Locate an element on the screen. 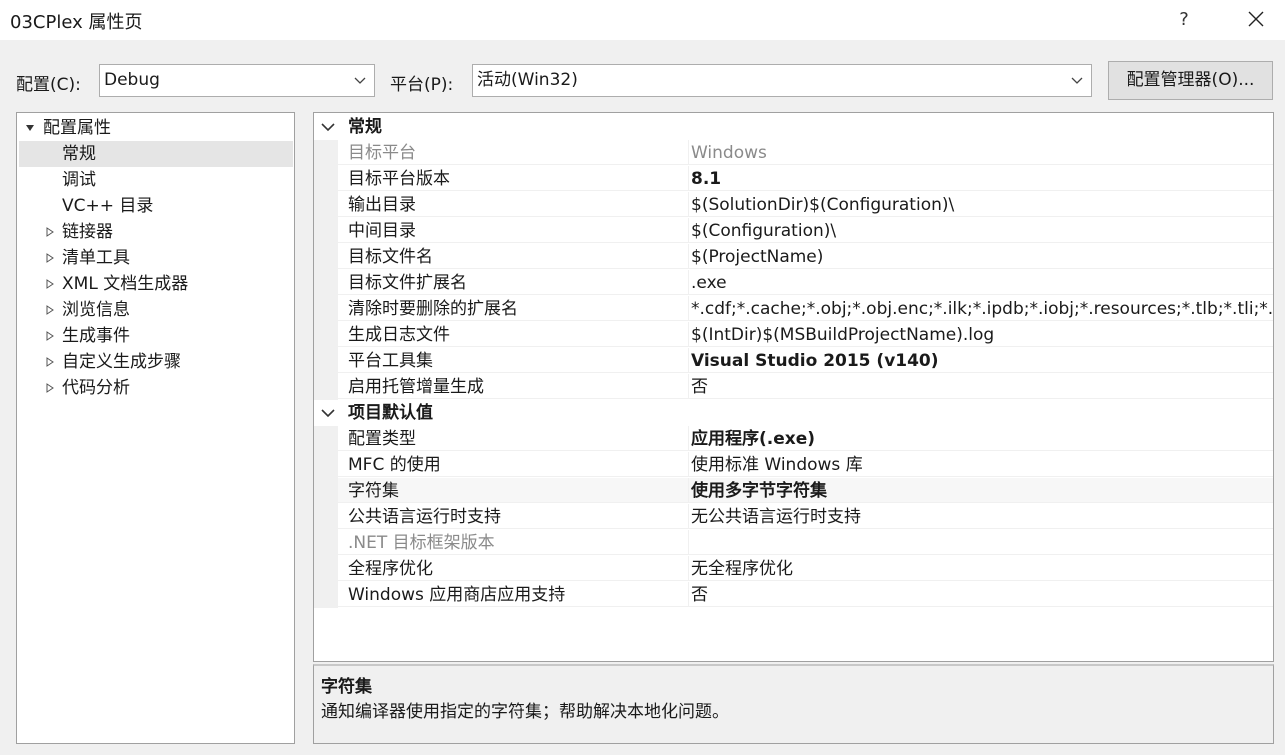 This screenshot has width=1285, height=755. config-select-value: Debug is located at coordinates (132, 80).